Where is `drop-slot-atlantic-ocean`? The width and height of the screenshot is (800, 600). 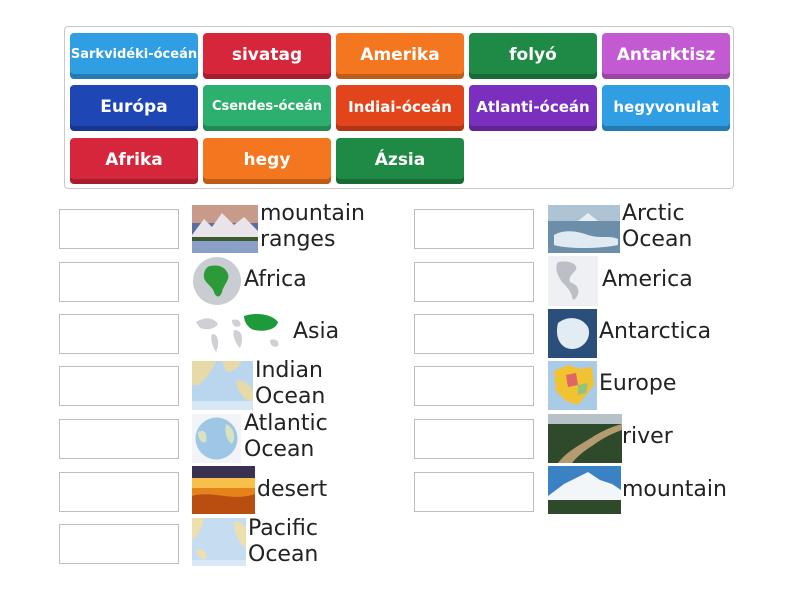 drop-slot-atlantic-ocean is located at coordinates (119, 439).